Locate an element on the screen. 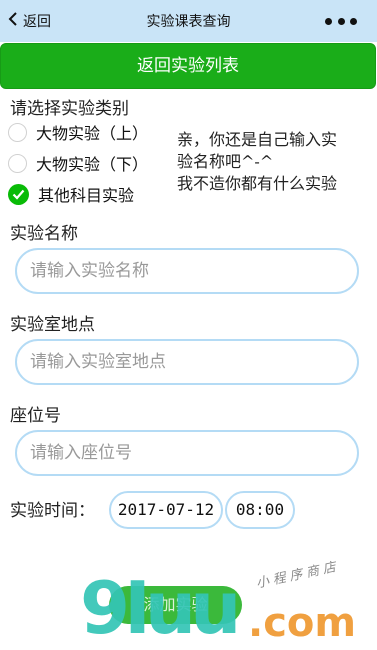  back-button: 返回 is located at coordinates (28, 21).